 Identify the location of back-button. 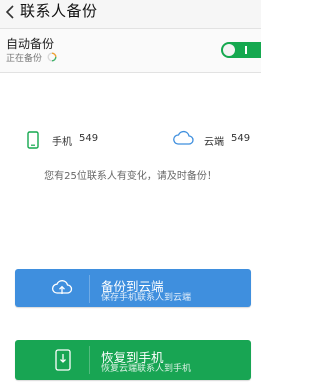
(10, 12).